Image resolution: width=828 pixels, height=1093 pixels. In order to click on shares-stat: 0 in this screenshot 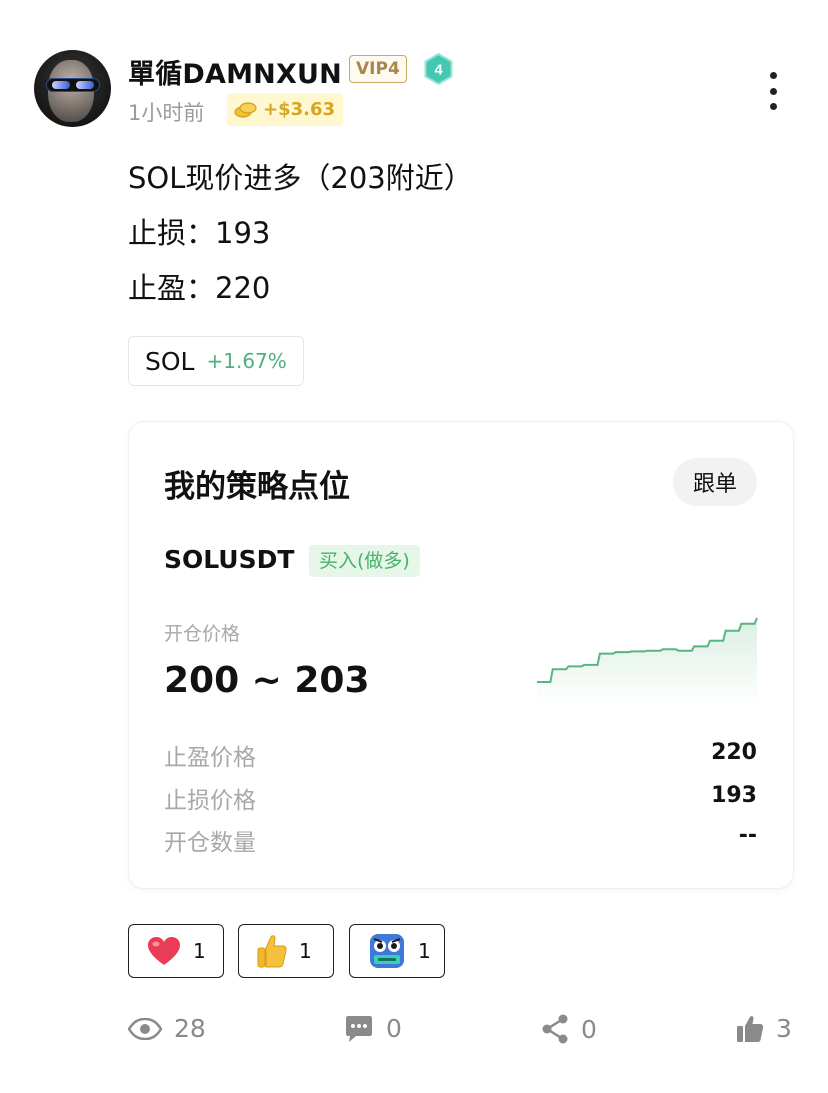, I will do `click(569, 1029)`.